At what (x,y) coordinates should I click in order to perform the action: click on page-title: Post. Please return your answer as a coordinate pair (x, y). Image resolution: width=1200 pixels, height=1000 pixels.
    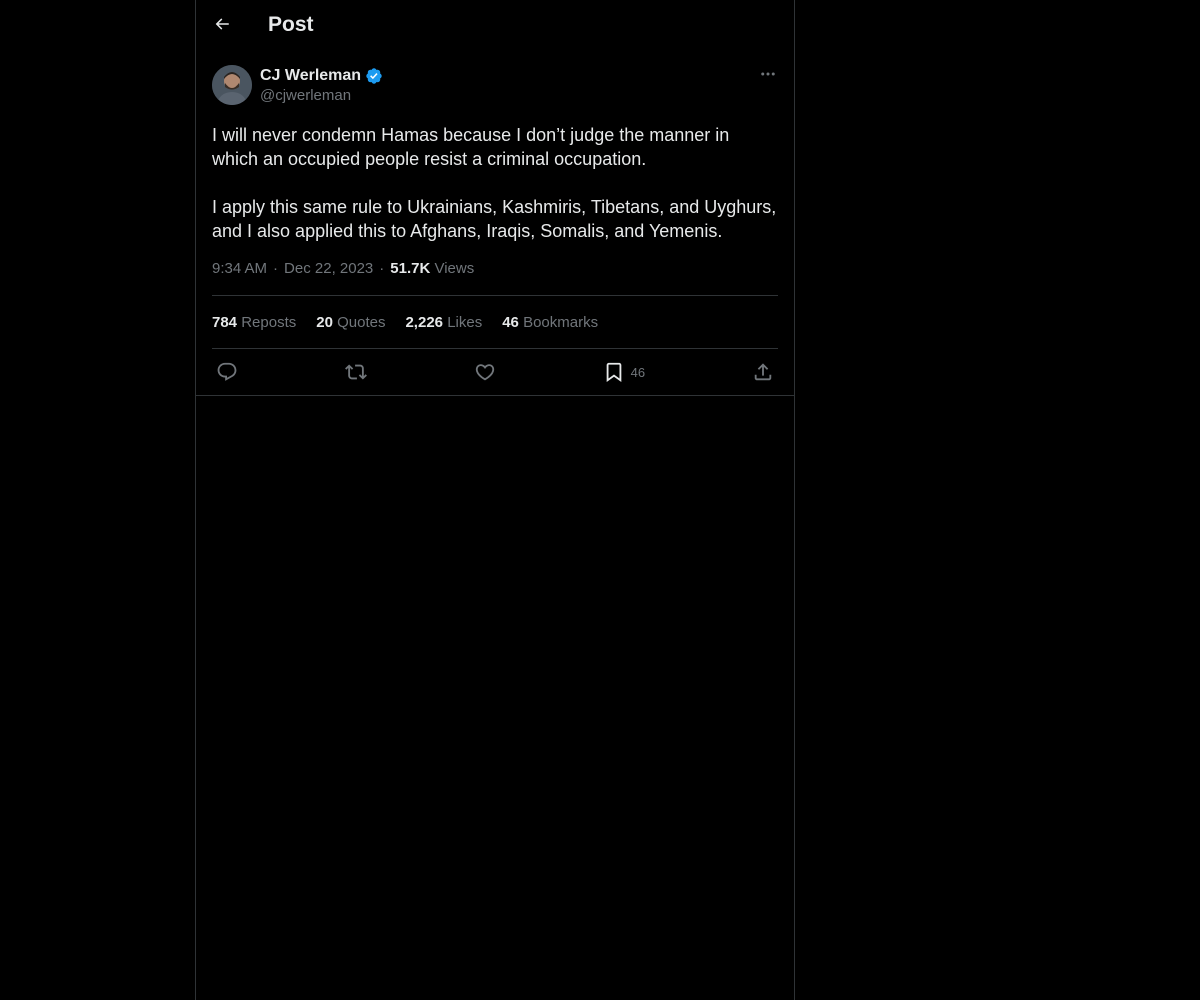
    Looking at the image, I should click on (291, 24).